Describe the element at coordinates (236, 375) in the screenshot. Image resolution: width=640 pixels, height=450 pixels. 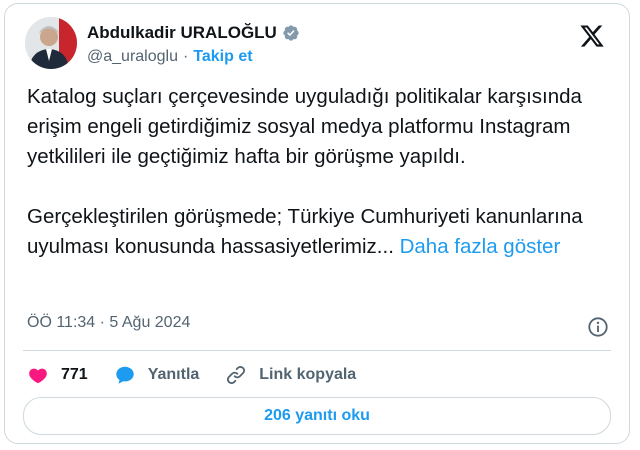
I see `link-icon` at that location.